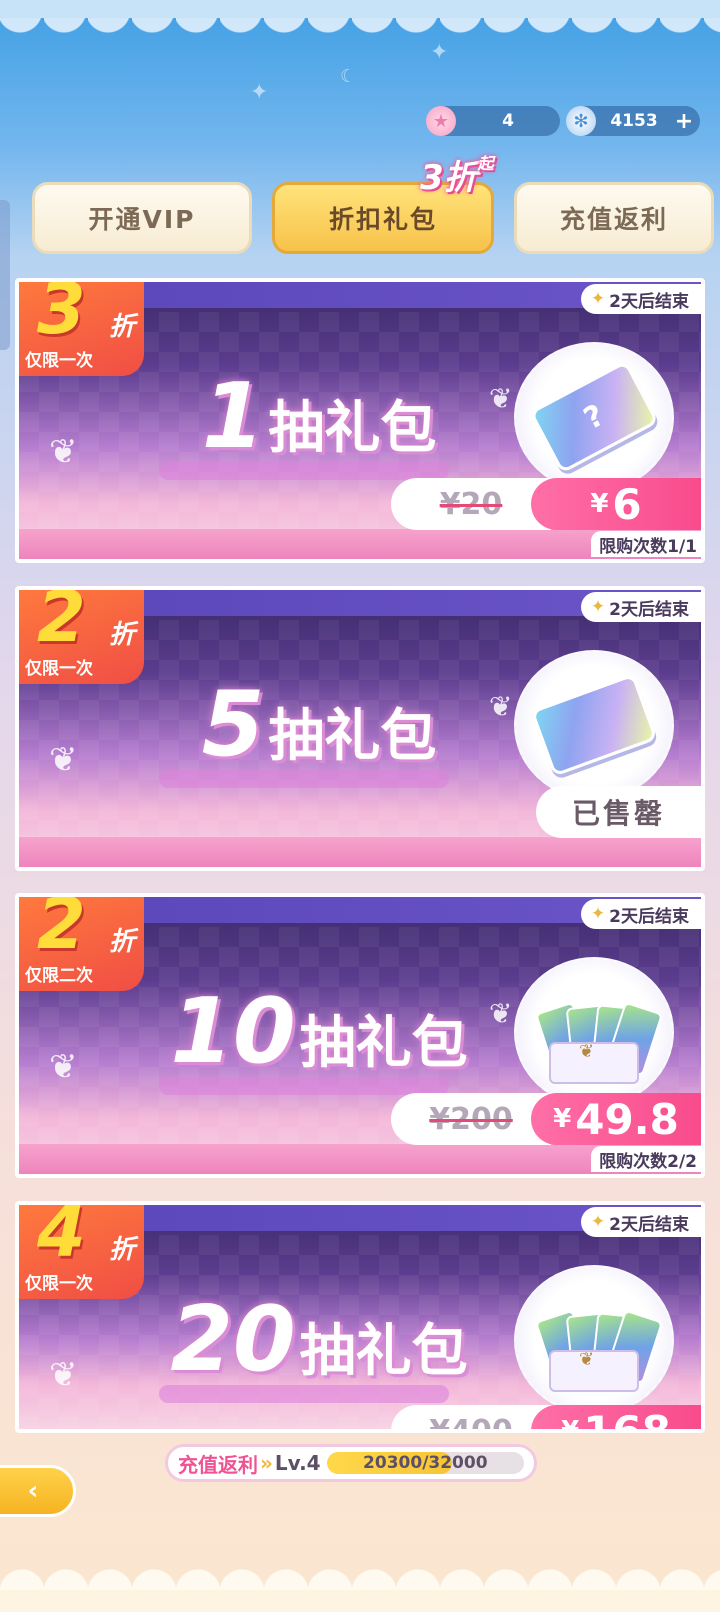 The width and height of the screenshot is (720, 1612). I want to click on tab-recharge-rebate: 充值返利, so click(614, 218).